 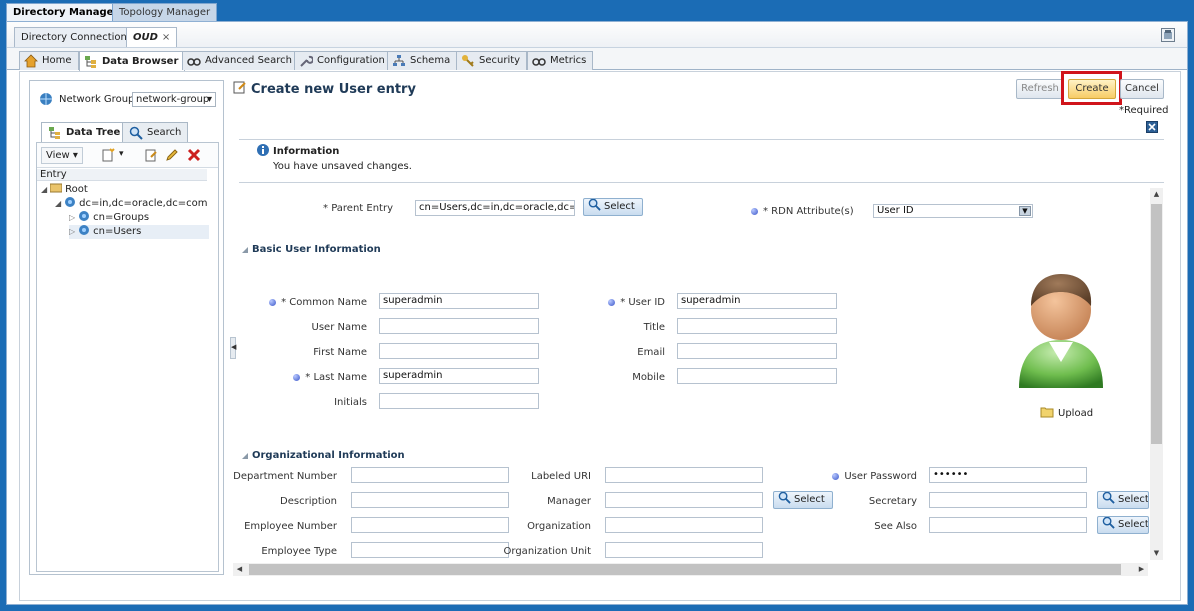 What do you see at coordinates (174, 99) in the screenshot?
I see `network-group-select: network-group ▾` at bounding box center [174, 99].